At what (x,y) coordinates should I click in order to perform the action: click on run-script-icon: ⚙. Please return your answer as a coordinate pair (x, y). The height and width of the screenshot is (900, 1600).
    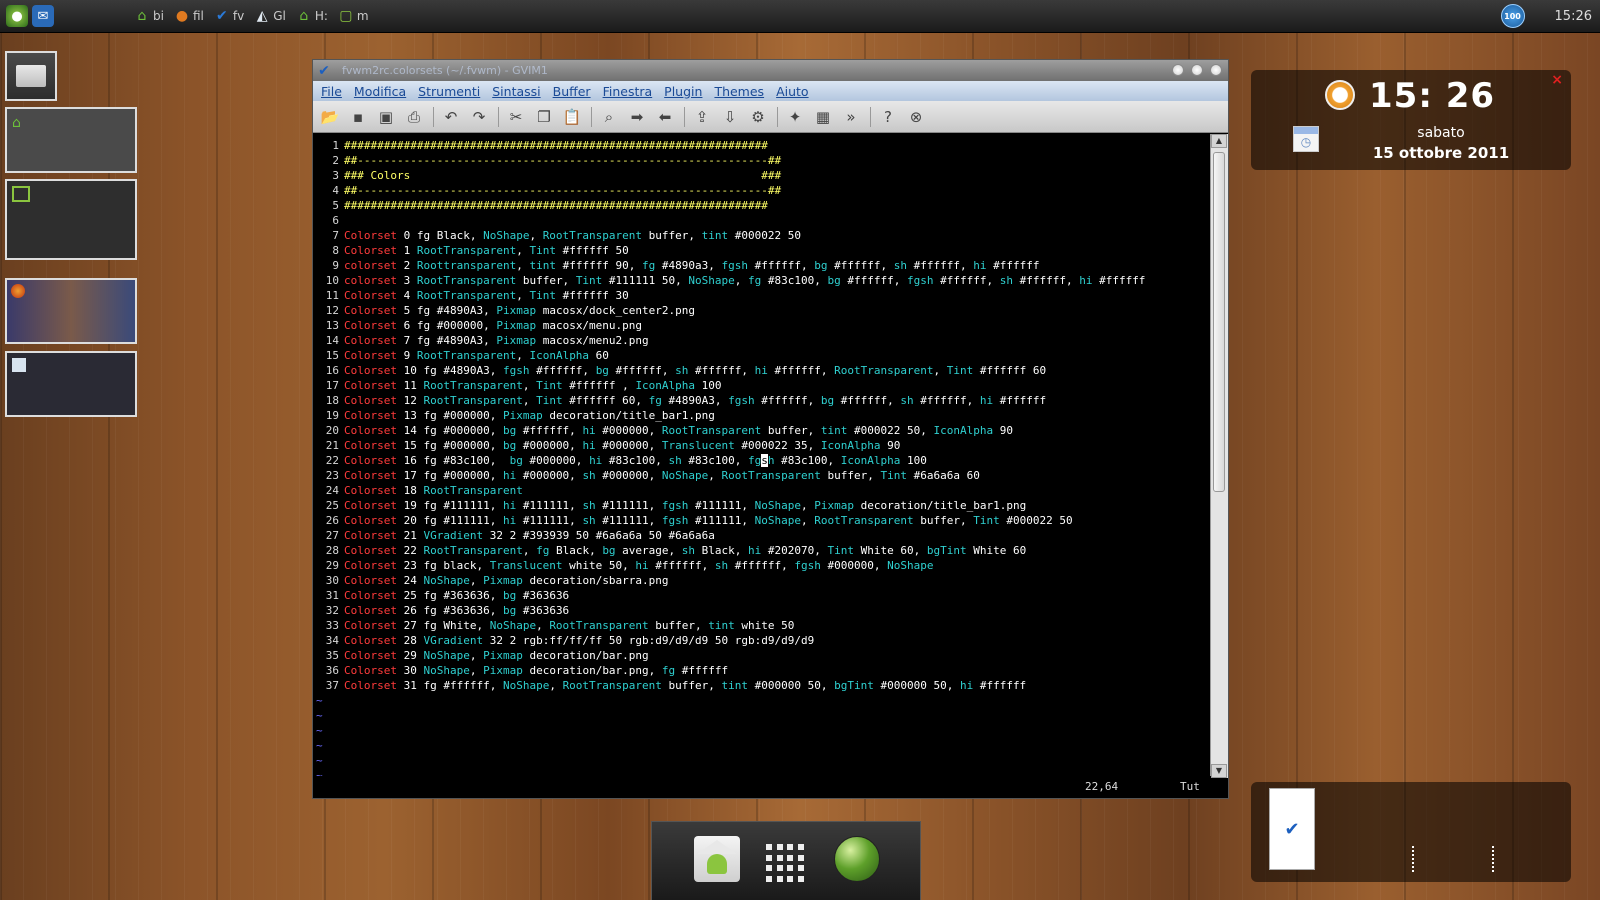
    Looking at the image, I should click on (758, 117).